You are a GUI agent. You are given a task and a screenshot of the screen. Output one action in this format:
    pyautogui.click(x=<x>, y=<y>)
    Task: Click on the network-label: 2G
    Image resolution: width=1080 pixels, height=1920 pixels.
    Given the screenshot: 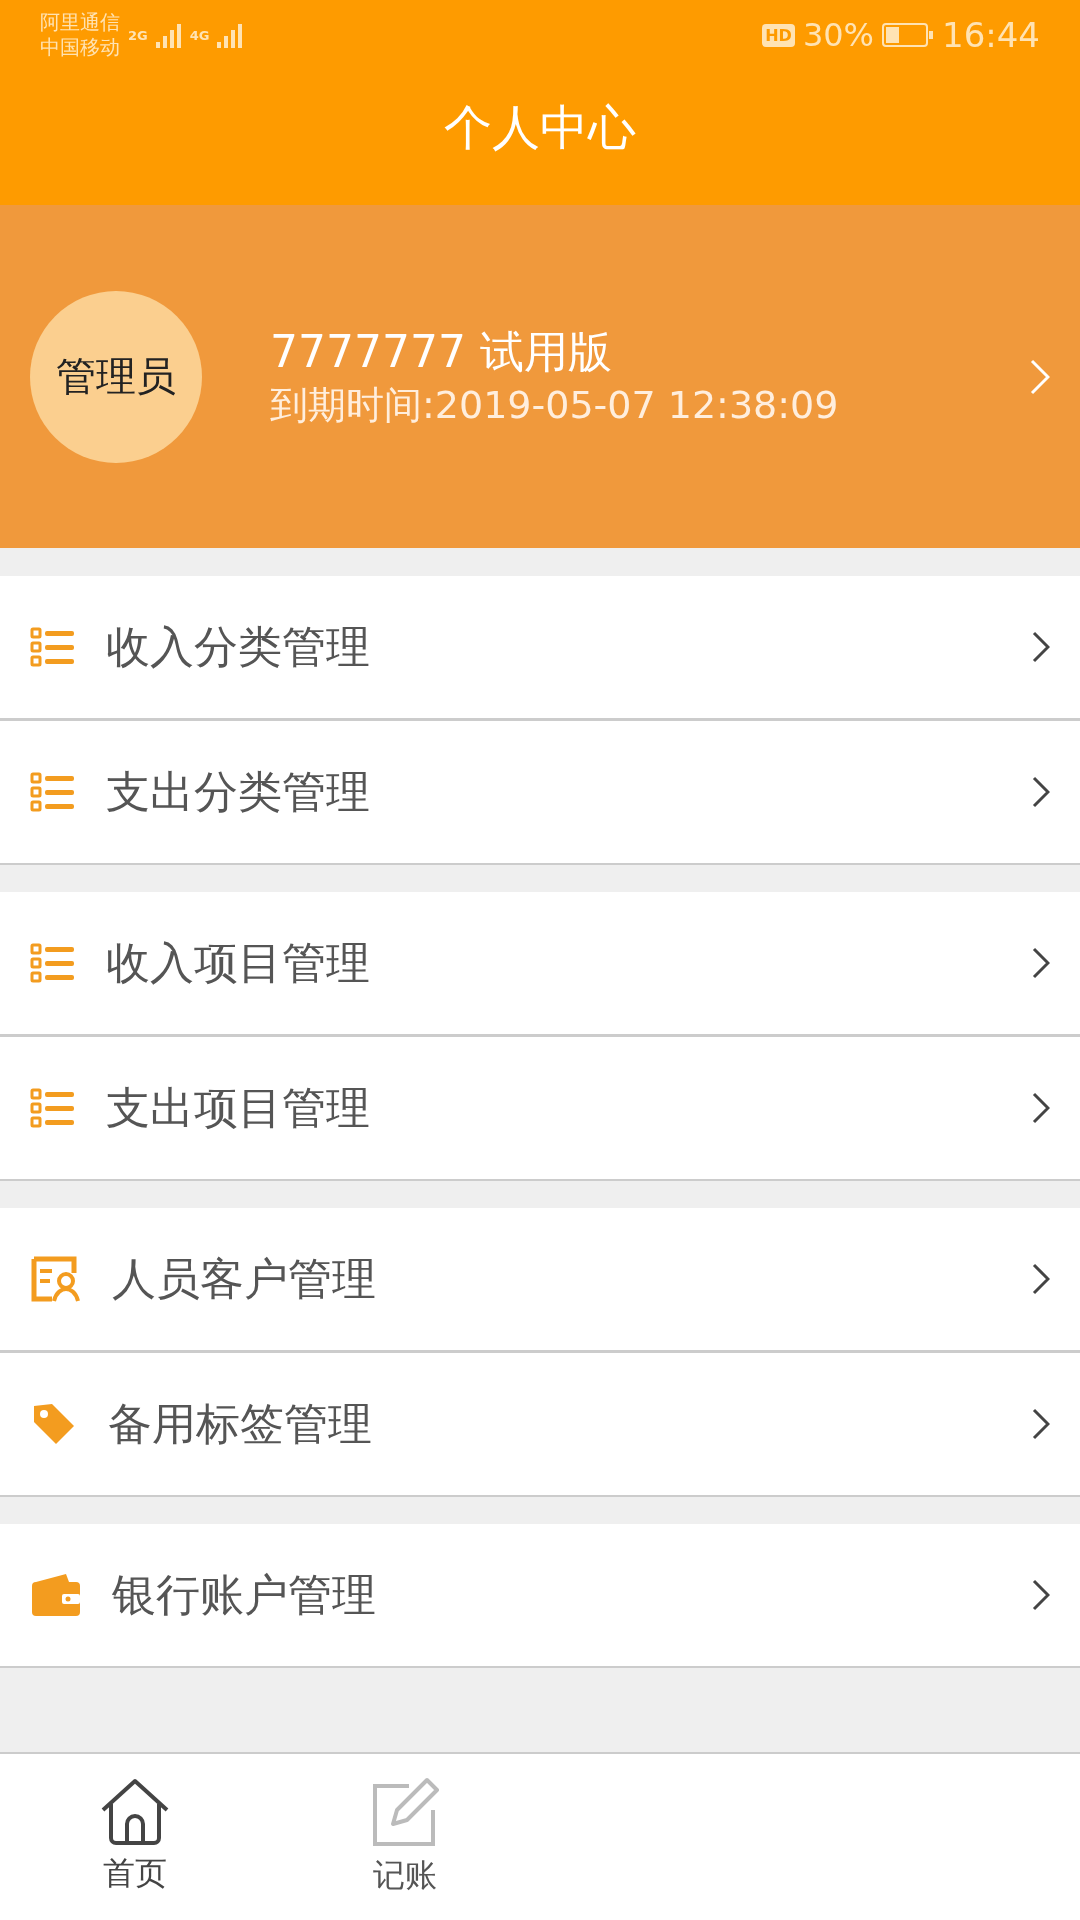 What is the action you would take?
    pyautogui.click(x=138, y=35)
    